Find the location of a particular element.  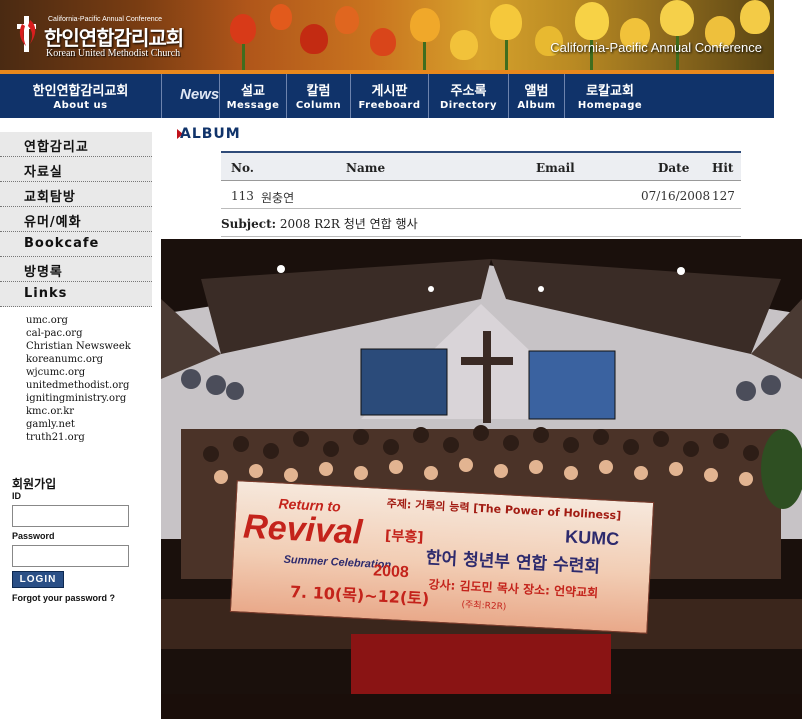

nav-label-en: Column is located at coordinates (318, 105).